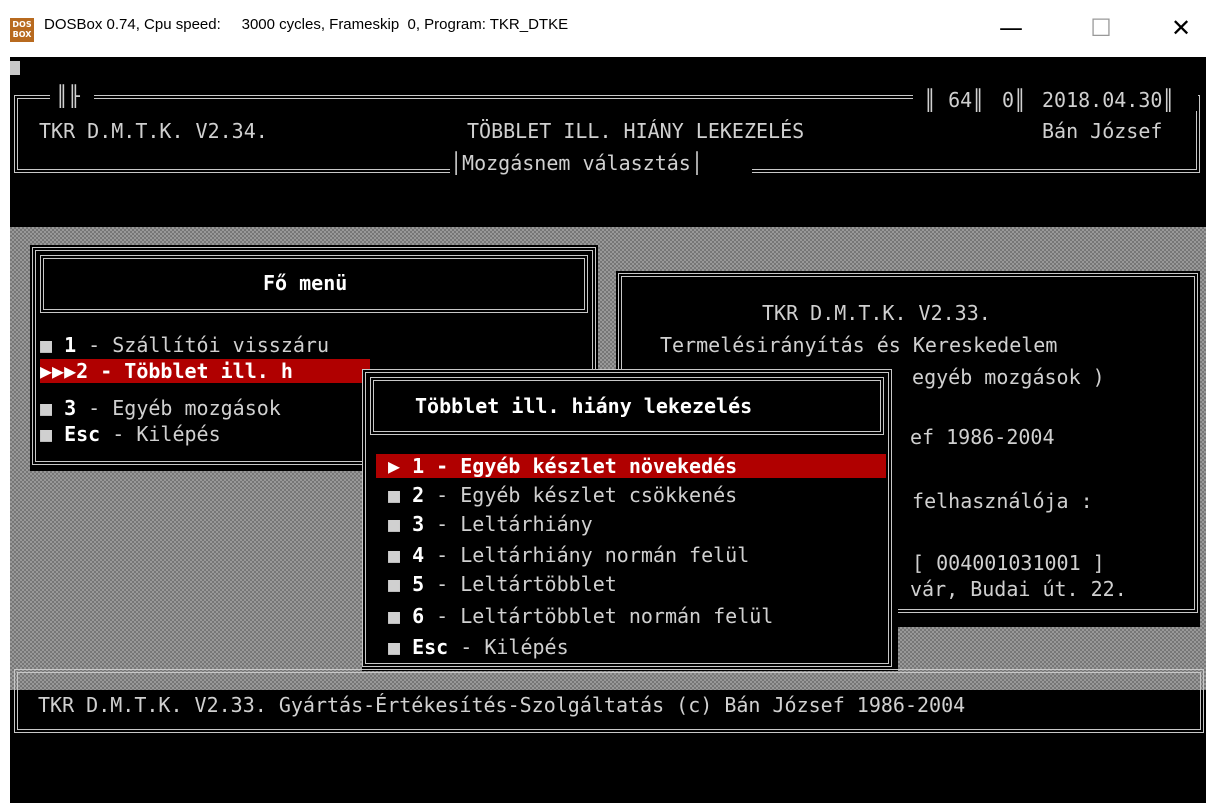  Describe the element at coordinates (478, 647) in the screenshot. I see `sub-menu-item-esc: ■ Esc - Kilépés` at that location.